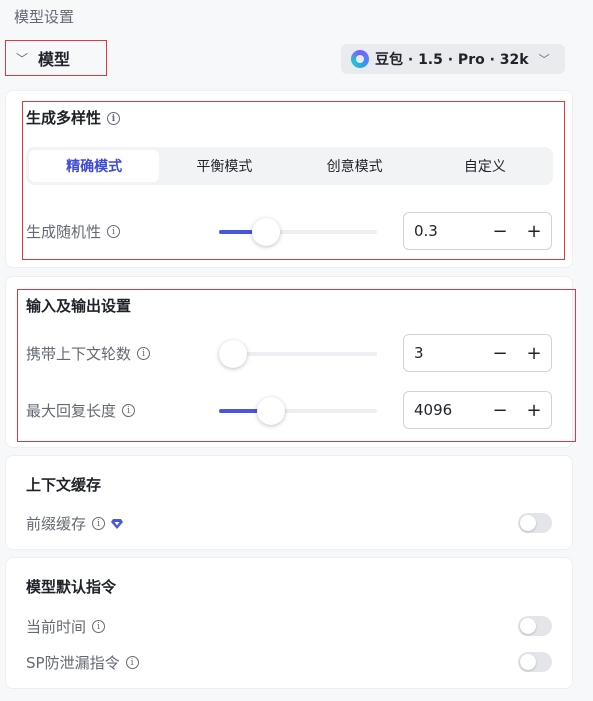 This screenshot has height=701, width=593. Describe the element at coordinates (298, 354) in the screenshot. I see `context-rounds-slider` at that location.